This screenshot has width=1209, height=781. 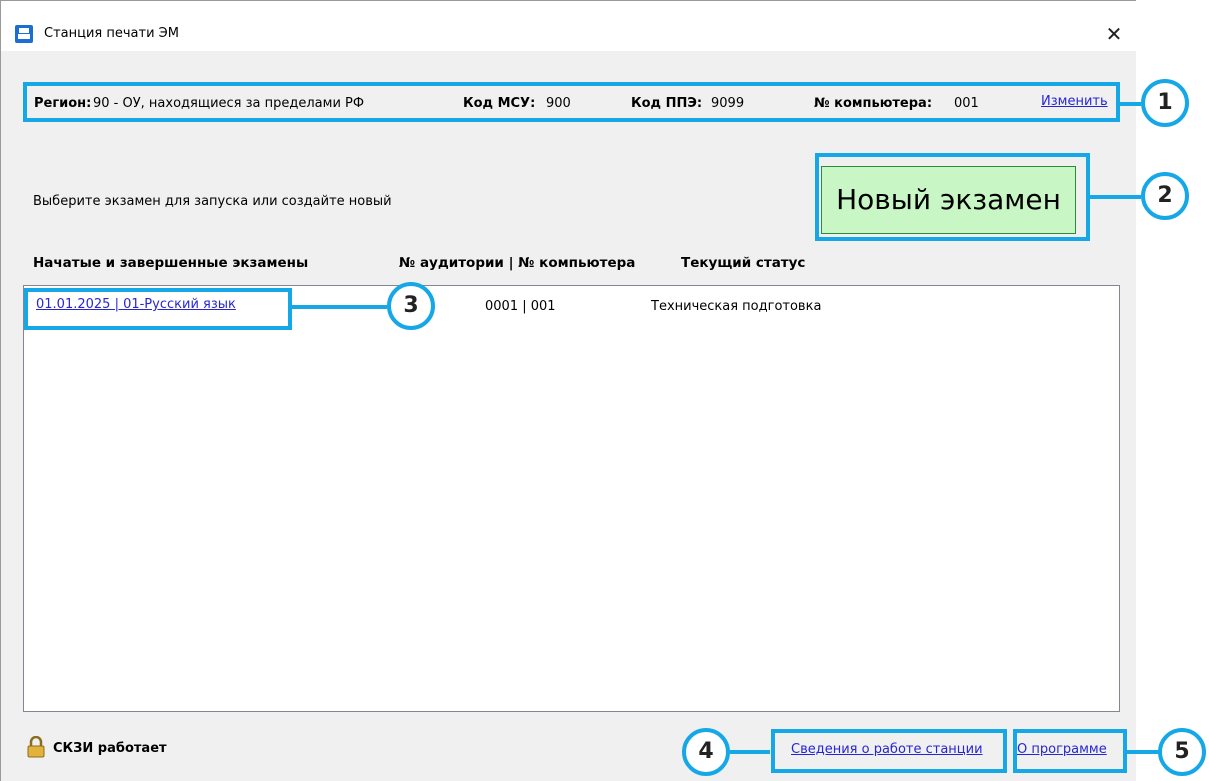 What do you see at coordinates (24, 34) in the screenshot?
I see `printer-icon` at bounding box center [24, 34].